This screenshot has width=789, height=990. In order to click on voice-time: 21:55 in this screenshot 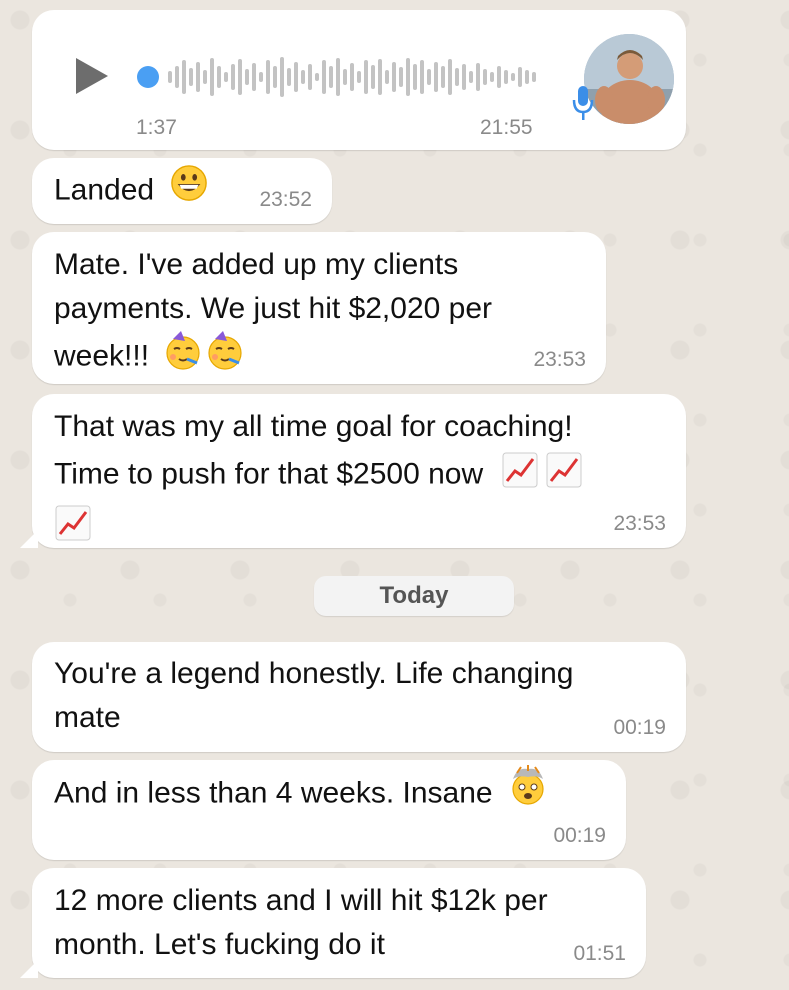, I will do `click(506, 127)`.